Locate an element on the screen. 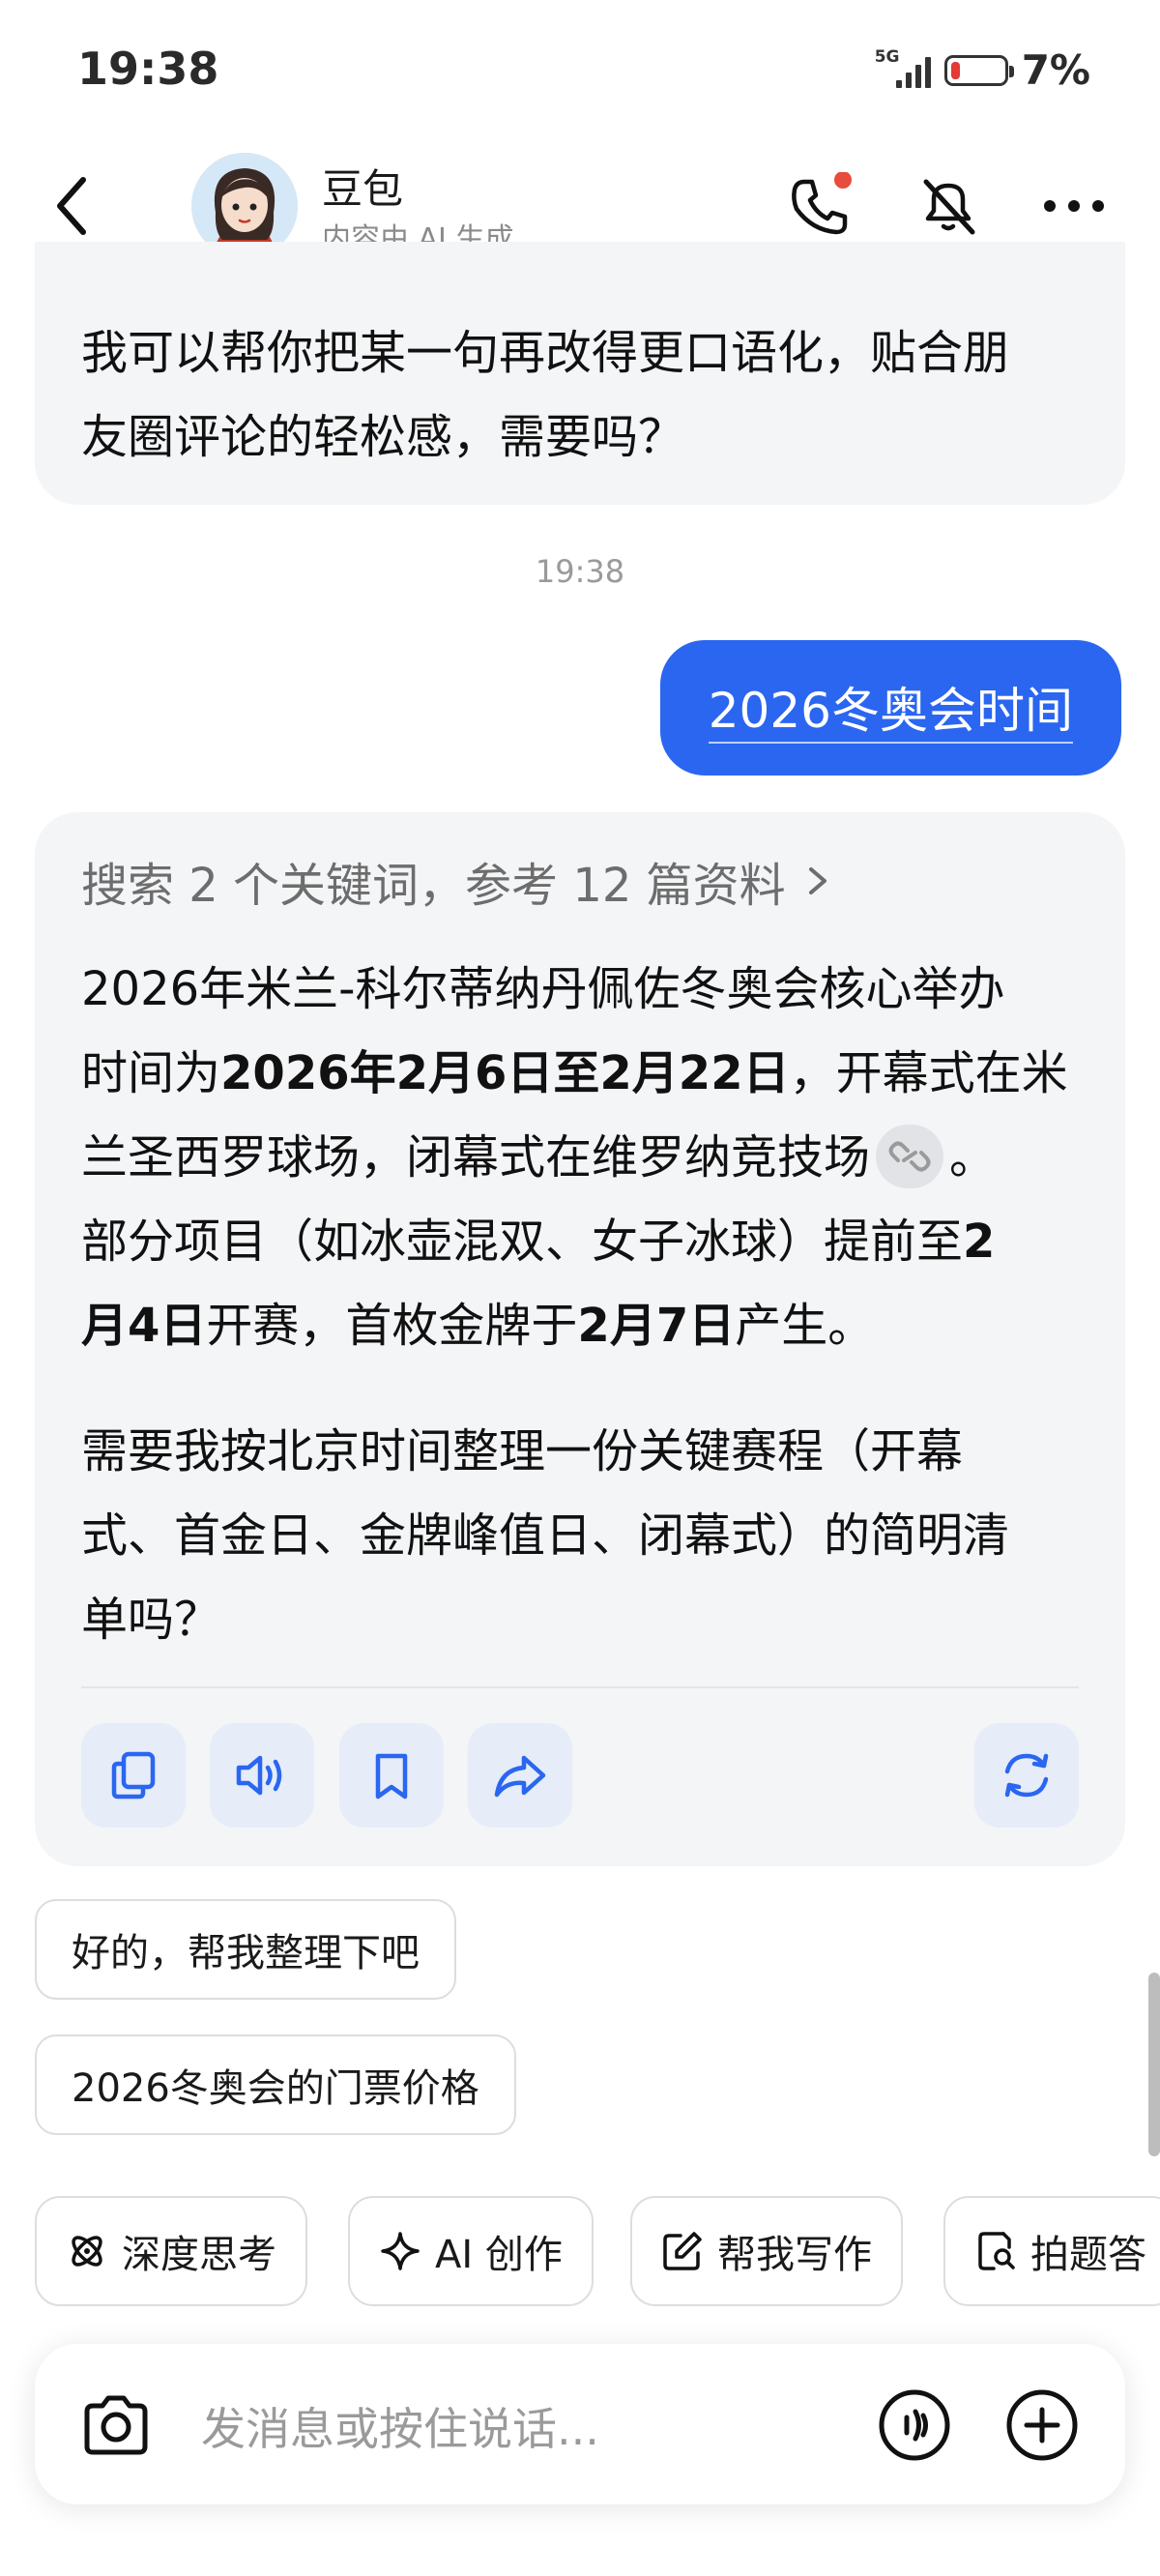 This screenshot has width=1160, height=2576. date-range-highlight: 2026年2月6日至2月22日 is located at coordinates (505, 1073).